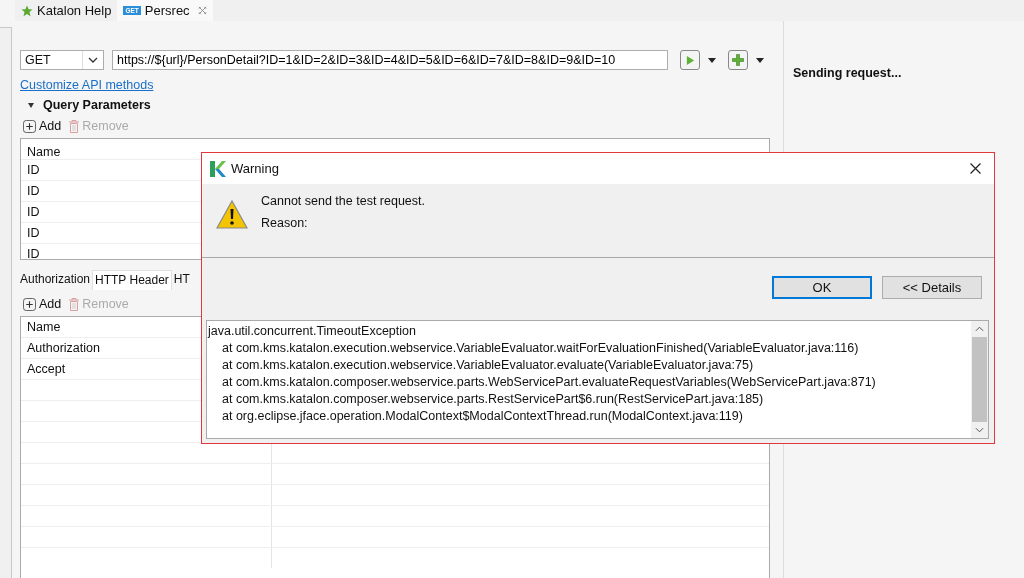 The height and width of the screenshot is (578, 1024). I want to click on ok-button: OK, so click(822, 287).